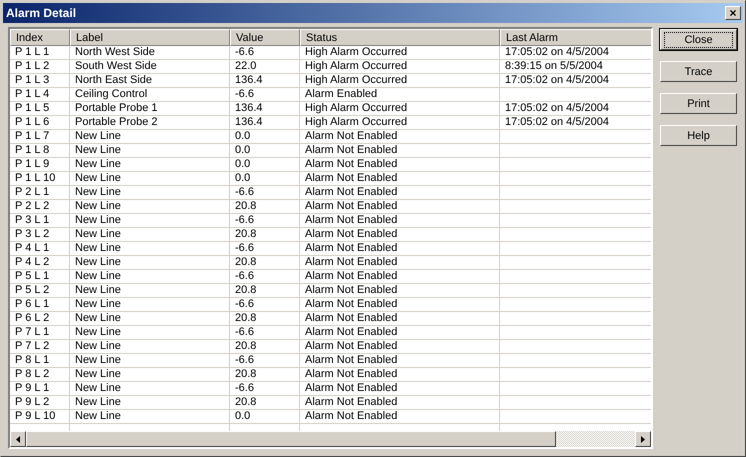 The height and width of the screenshot is (457, 746). What do you see at coordinates (150, 95) in the screenshot?
I see `table-cell: Ceiling Control` at bounding box center [150, 95].